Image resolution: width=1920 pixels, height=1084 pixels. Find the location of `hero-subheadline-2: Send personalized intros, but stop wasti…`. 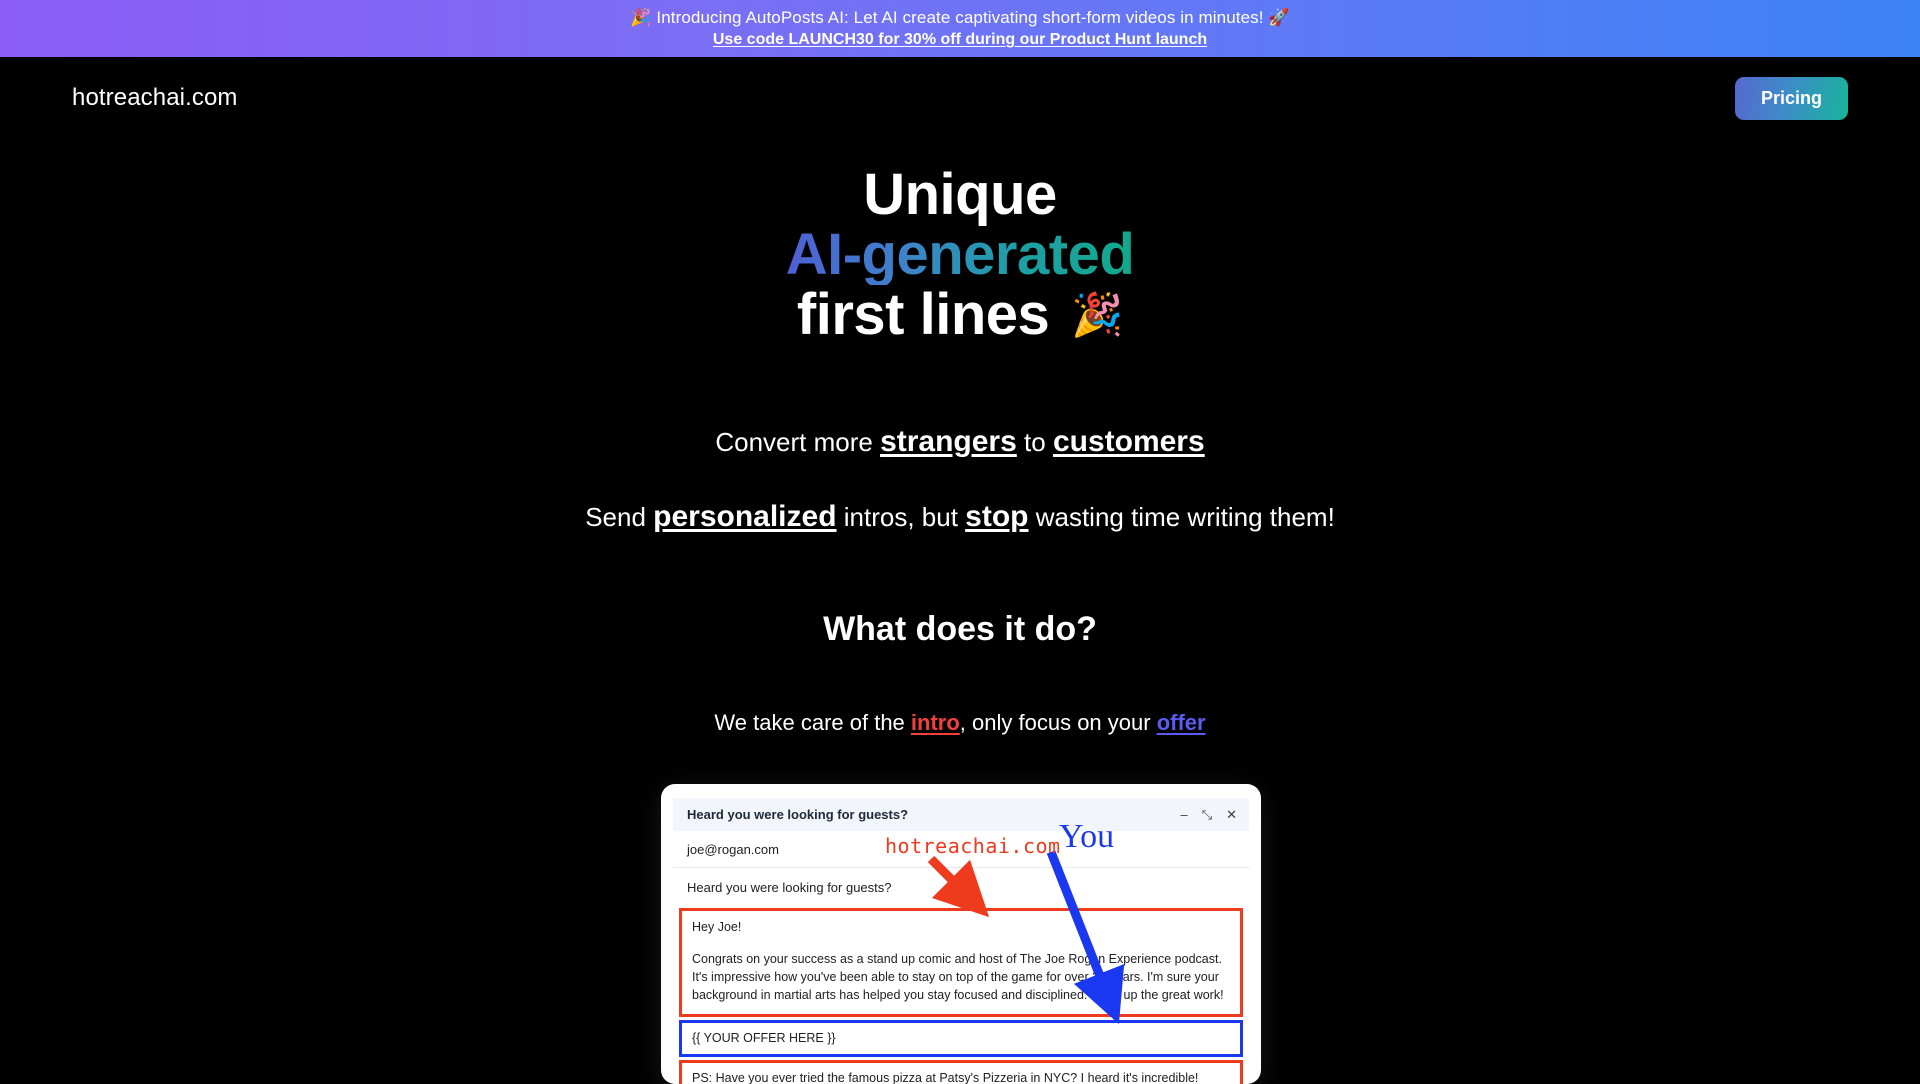

hero-subheadline-2: Send personalized intros, but stop wasti… is located at coordinates (960, 517).